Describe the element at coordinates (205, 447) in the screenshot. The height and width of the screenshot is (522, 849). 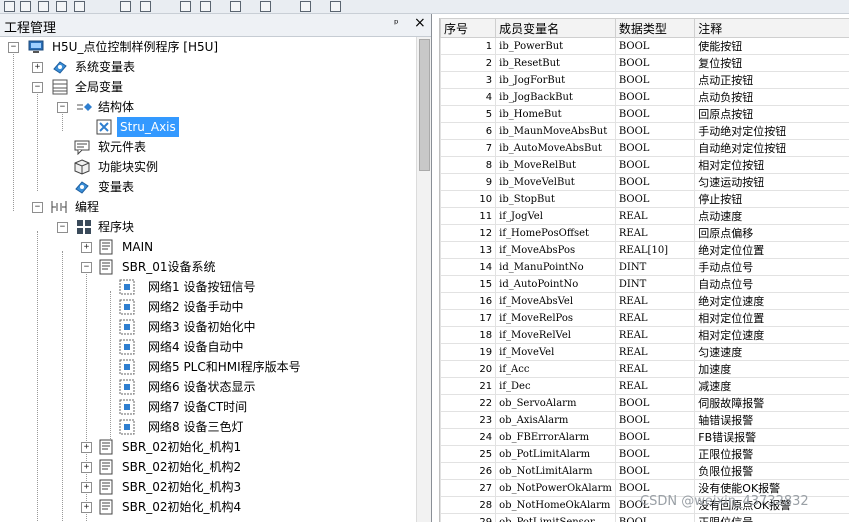
I see `tree-item-sbr02: + SBR_02初始化_机构1` at that location.